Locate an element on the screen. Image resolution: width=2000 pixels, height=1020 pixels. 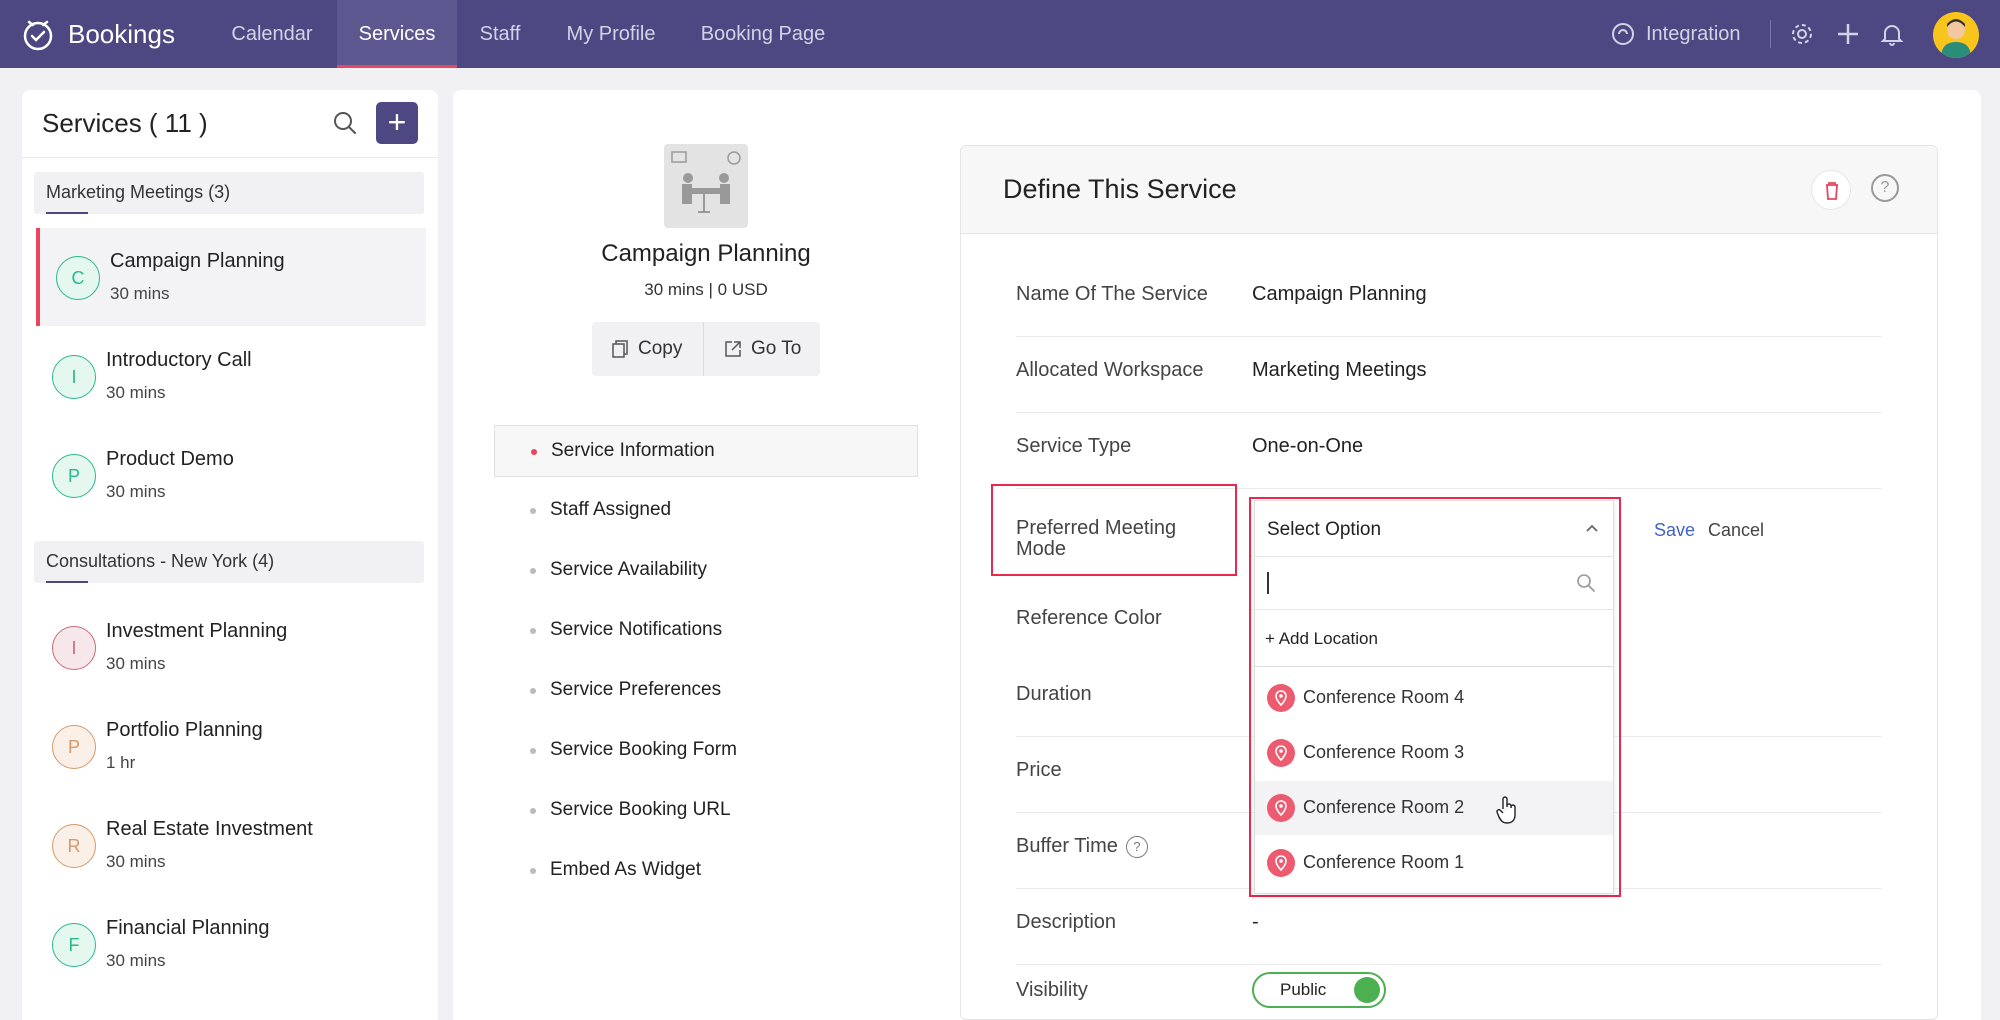
delete-button is located at coordinates (1831, 190).